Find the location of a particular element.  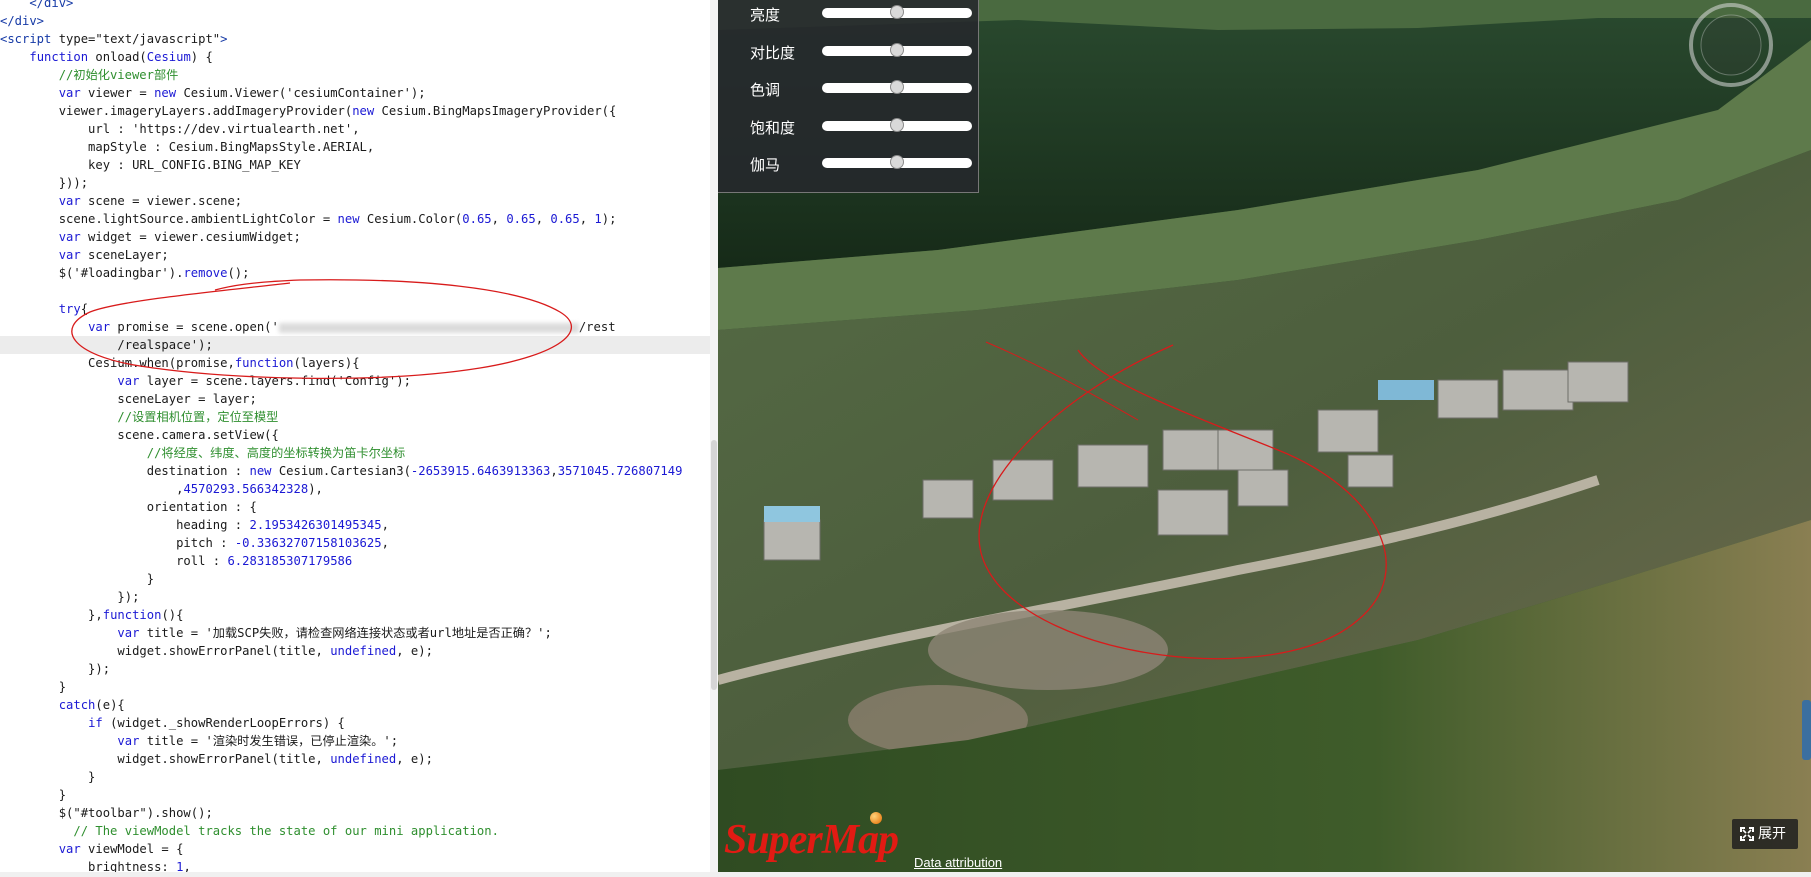

code-line: $('#loadingbar').remove(); is located at coordinates (355, 273).